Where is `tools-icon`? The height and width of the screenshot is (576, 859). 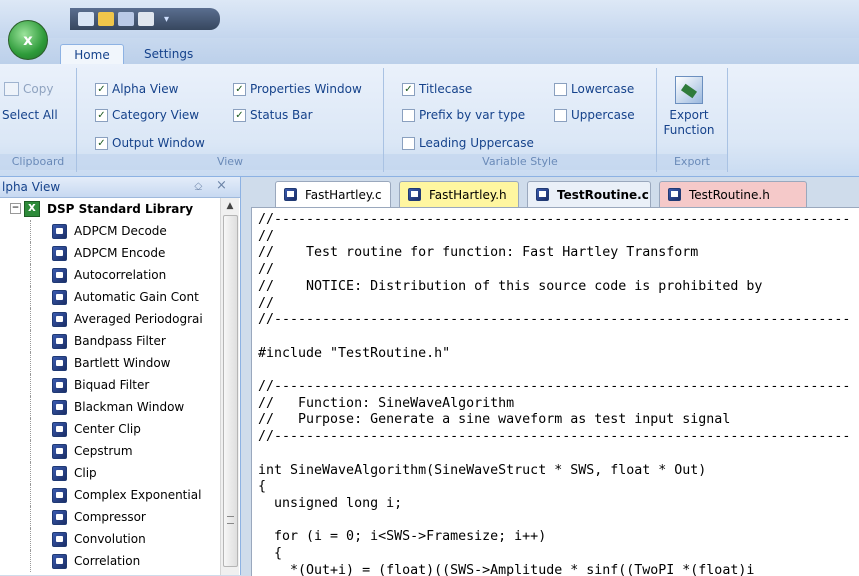 tools-icon is located at coordinates (126, 19).